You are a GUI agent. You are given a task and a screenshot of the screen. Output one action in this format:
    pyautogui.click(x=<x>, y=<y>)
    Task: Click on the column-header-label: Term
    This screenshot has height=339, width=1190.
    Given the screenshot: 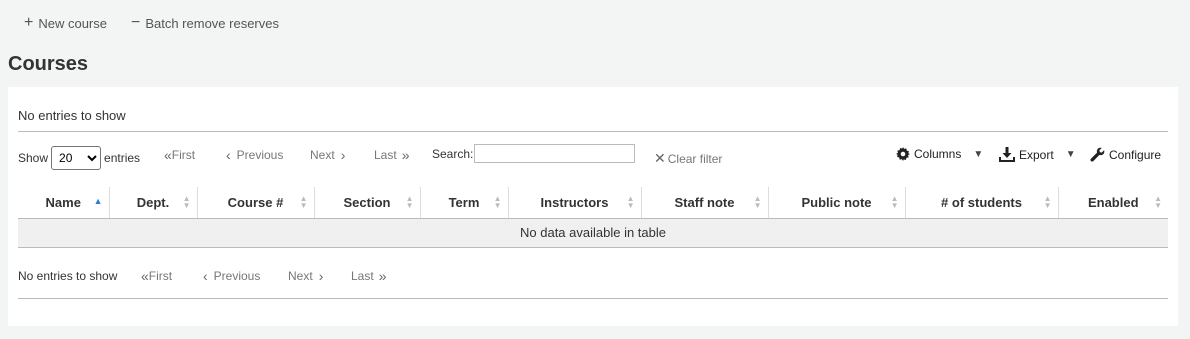 What is the action you would take?
    pyautogui.click(x=464, y=202)
    